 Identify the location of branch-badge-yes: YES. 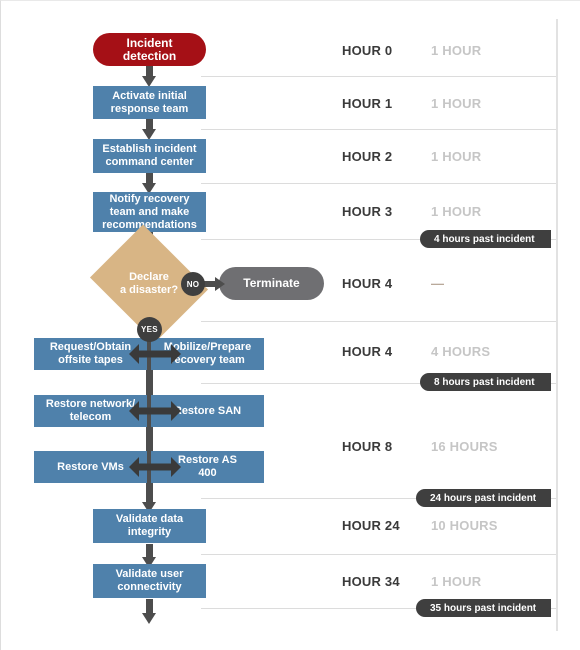
(149, 329).